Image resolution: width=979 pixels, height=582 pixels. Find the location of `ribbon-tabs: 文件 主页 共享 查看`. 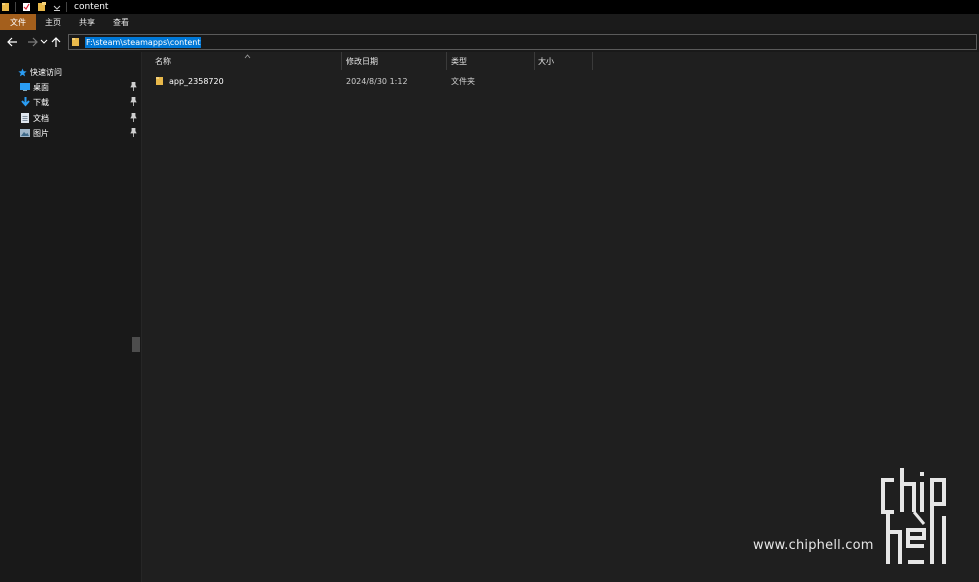

ribbon-tabs: 文件 主页 共享 查看 is located at coordinates (489, 22).